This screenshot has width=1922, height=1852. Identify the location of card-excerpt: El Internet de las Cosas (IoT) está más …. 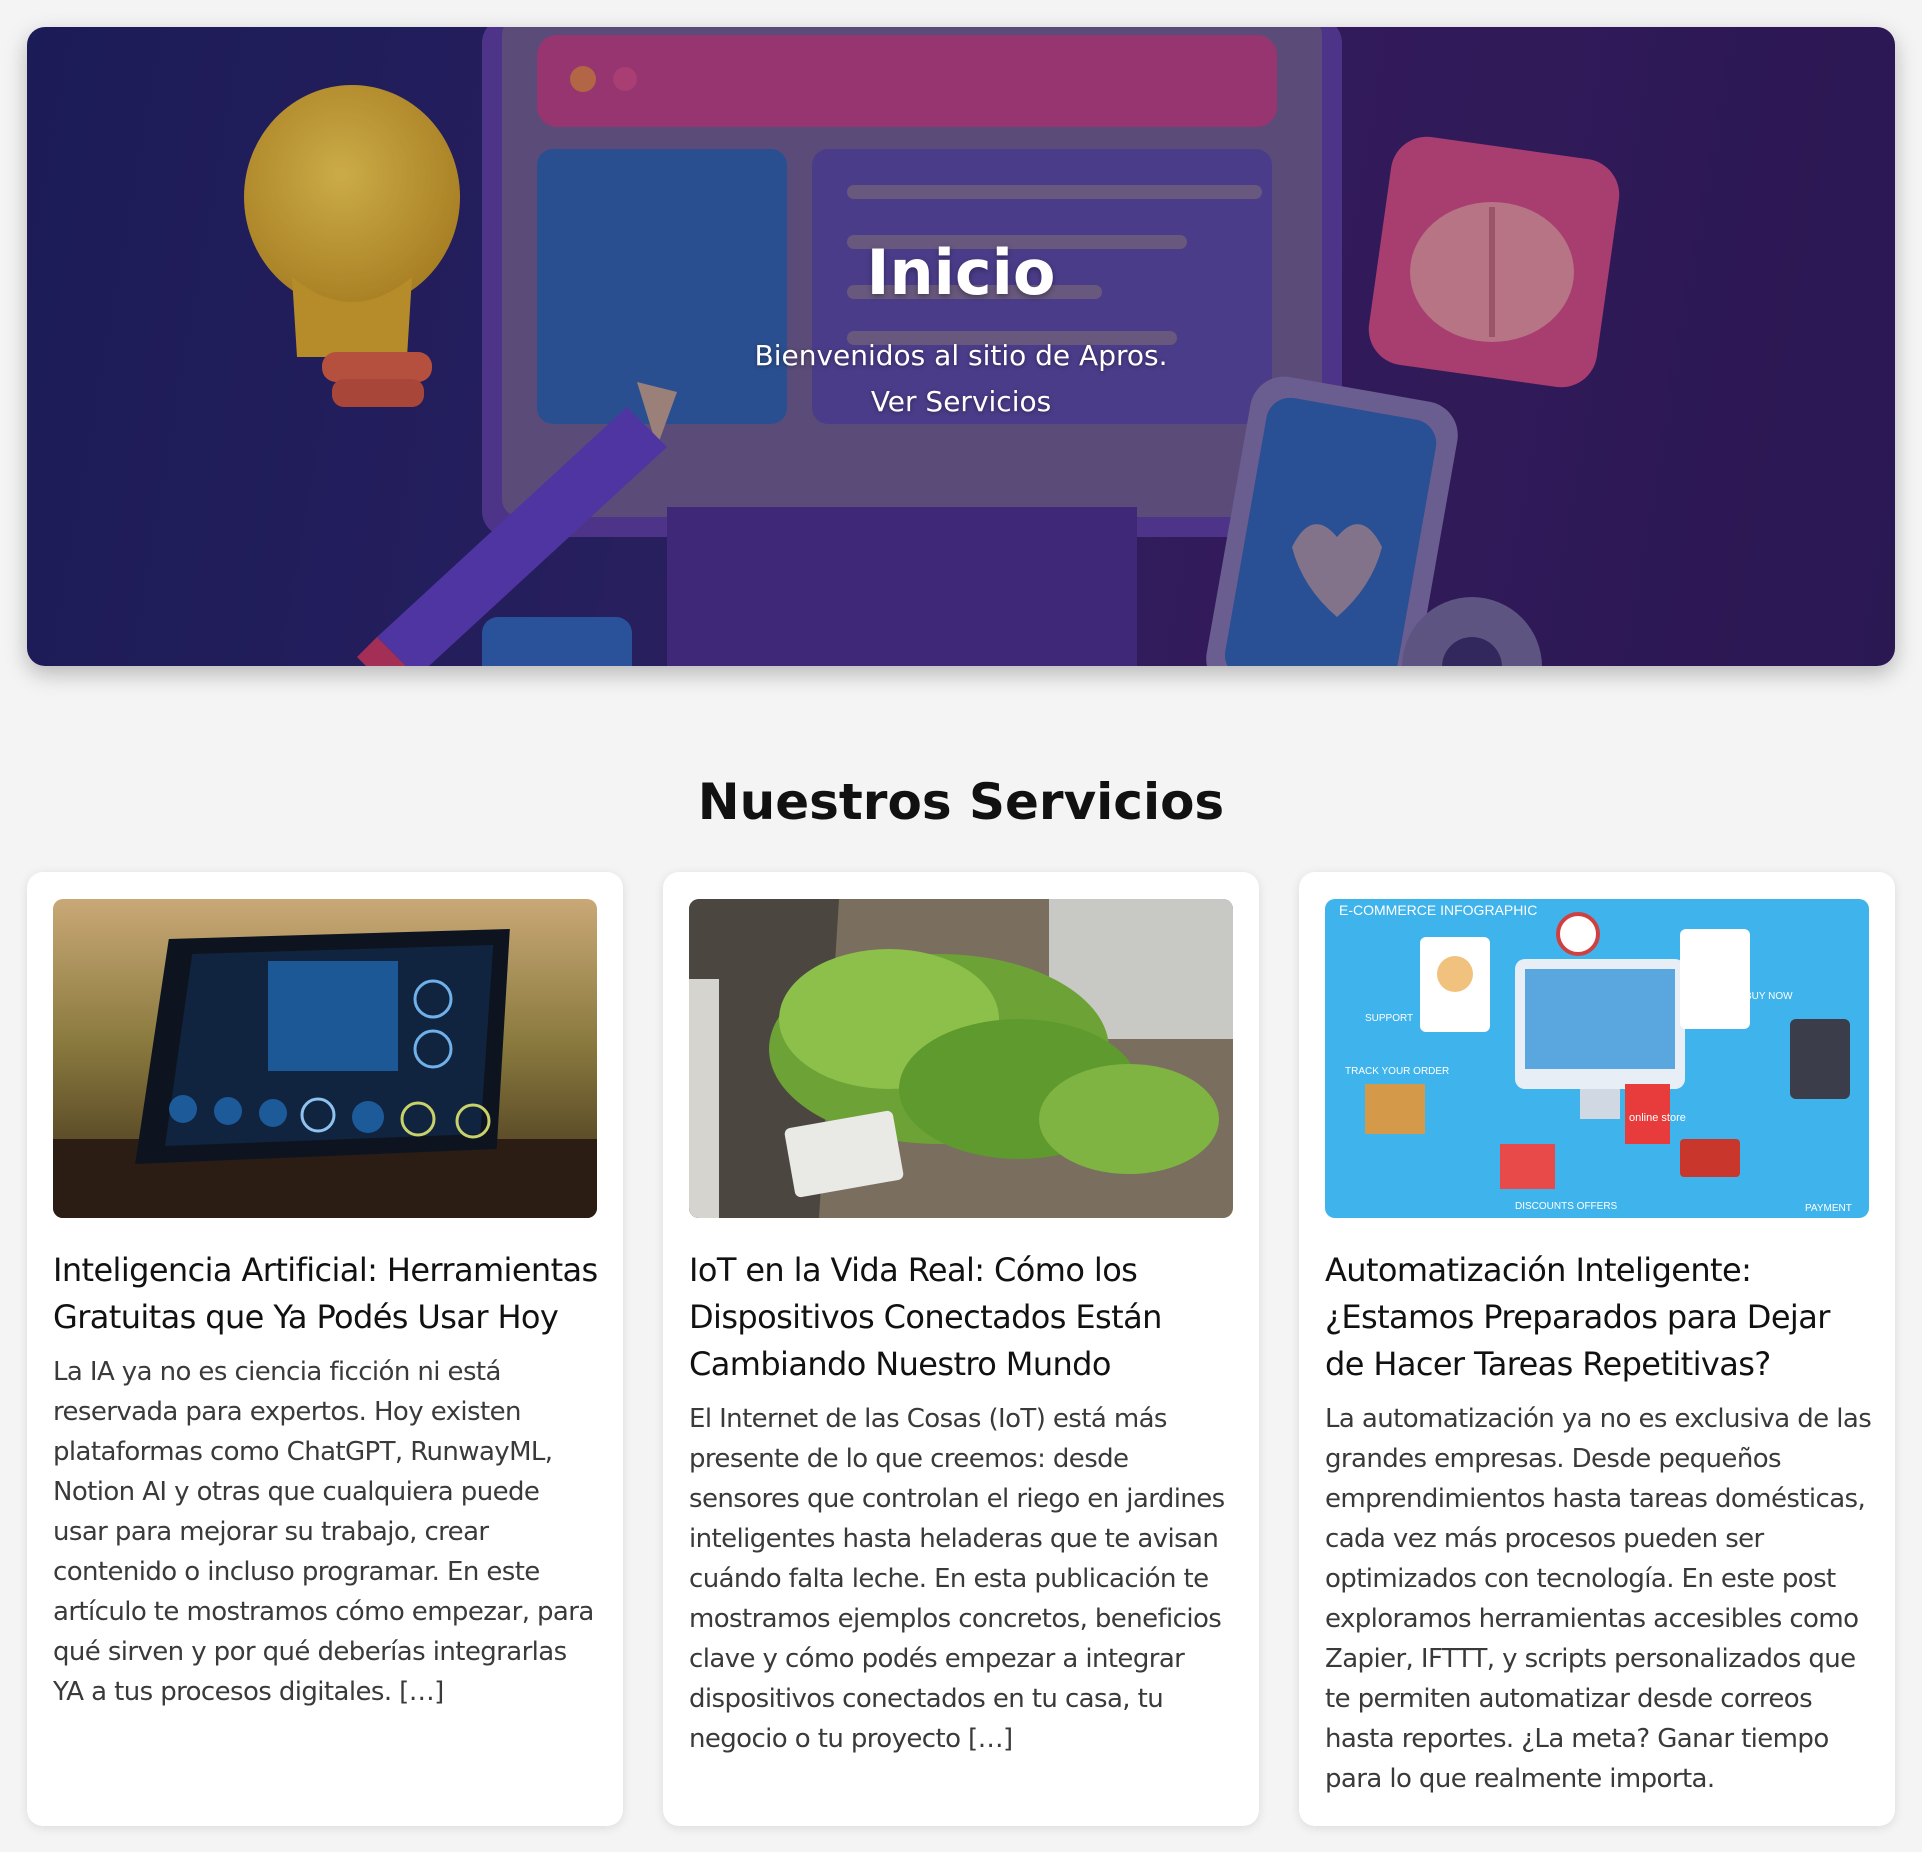
(957, 1579).